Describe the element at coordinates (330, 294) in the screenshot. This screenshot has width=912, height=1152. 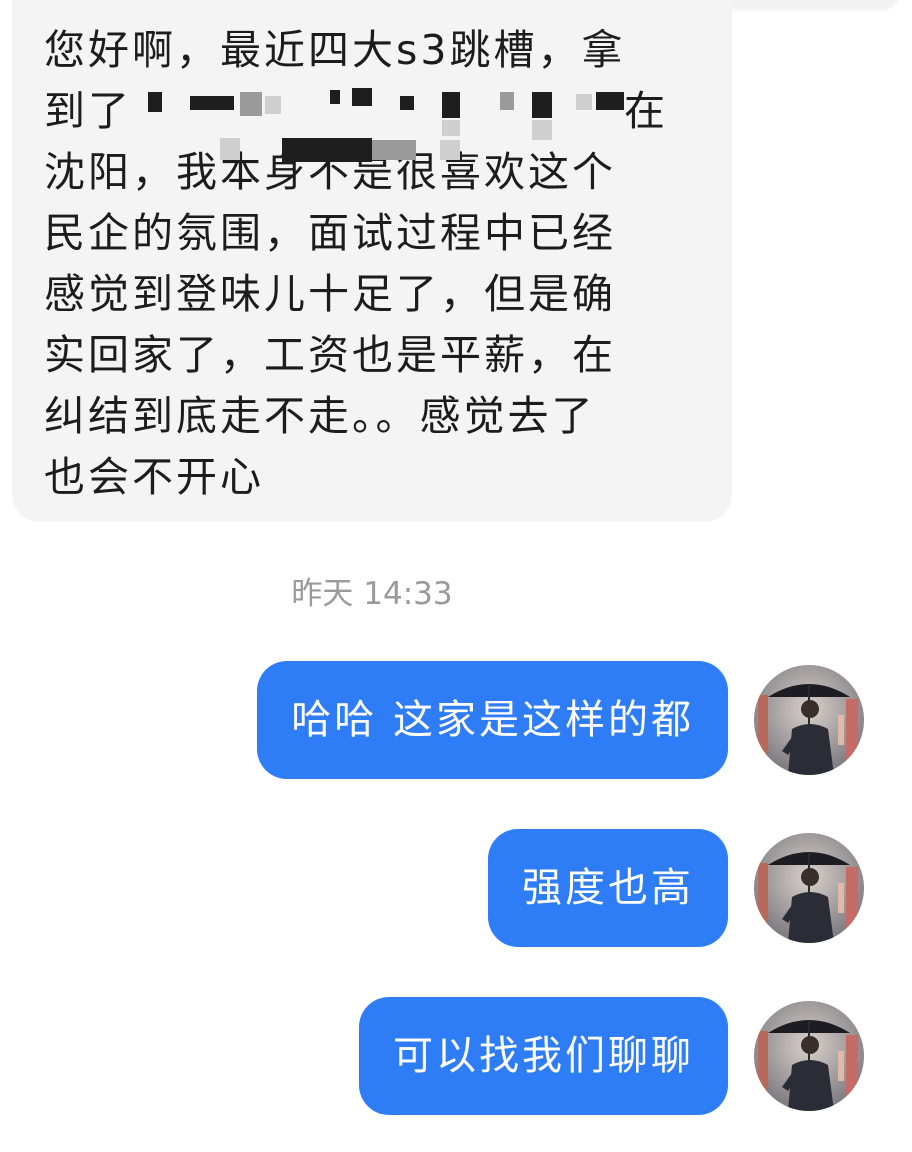
I see `incoming-line-5: 感觉到登味儿十足了，但是确` at that location.